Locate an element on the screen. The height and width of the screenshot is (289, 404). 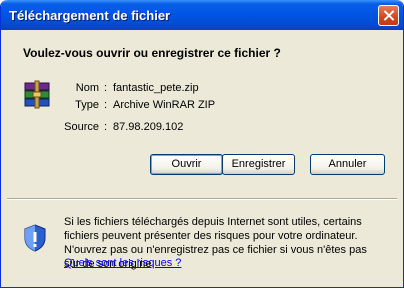
file-type: Archive WinRAR ZIP is located at coordinates (164, 105).